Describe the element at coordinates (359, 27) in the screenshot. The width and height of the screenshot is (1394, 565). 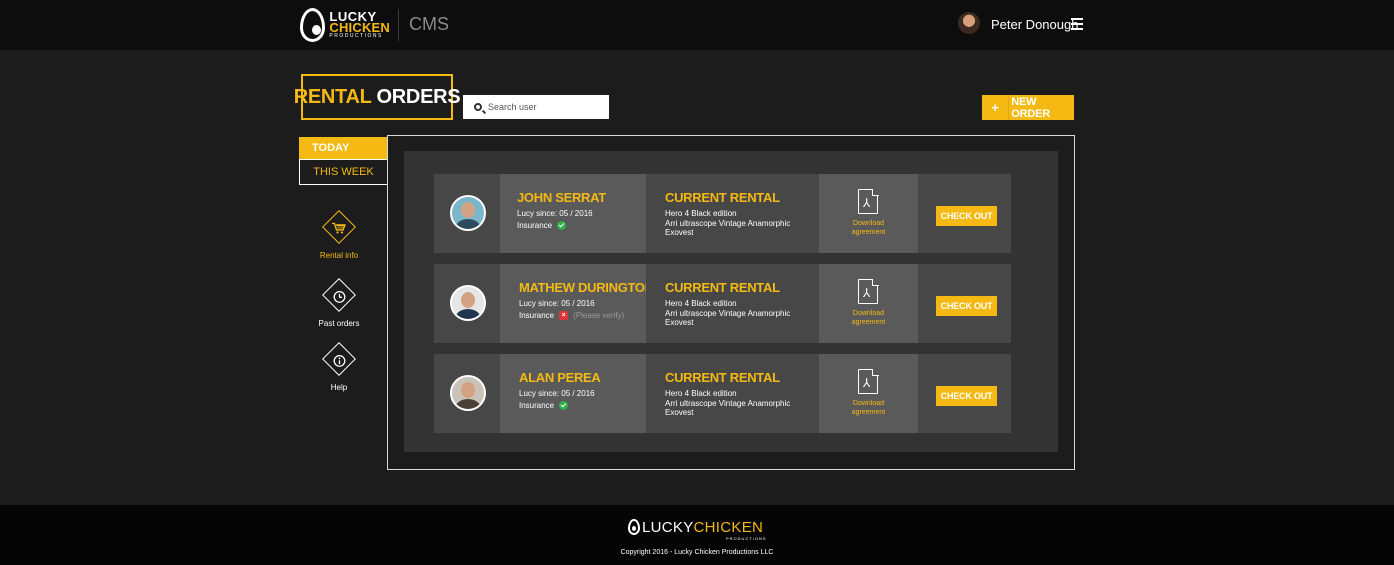
I see `logo-word-chicken: CHICKEN` at that location.